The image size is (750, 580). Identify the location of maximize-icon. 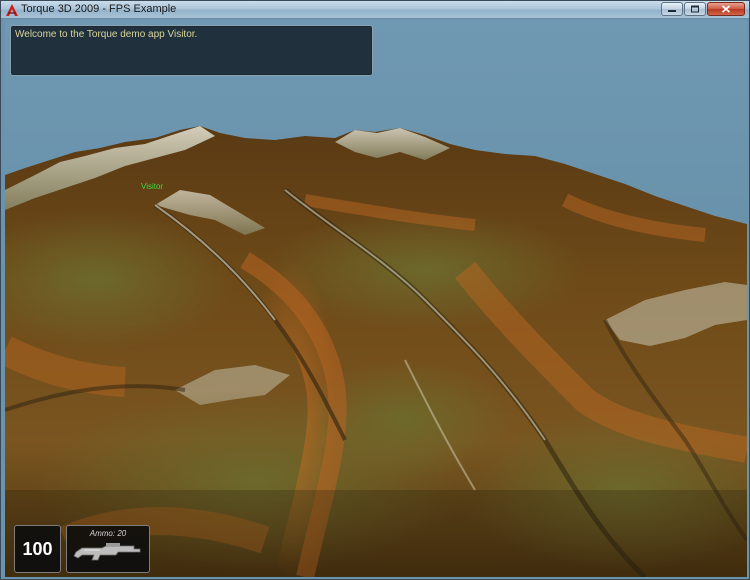
(695, 9).